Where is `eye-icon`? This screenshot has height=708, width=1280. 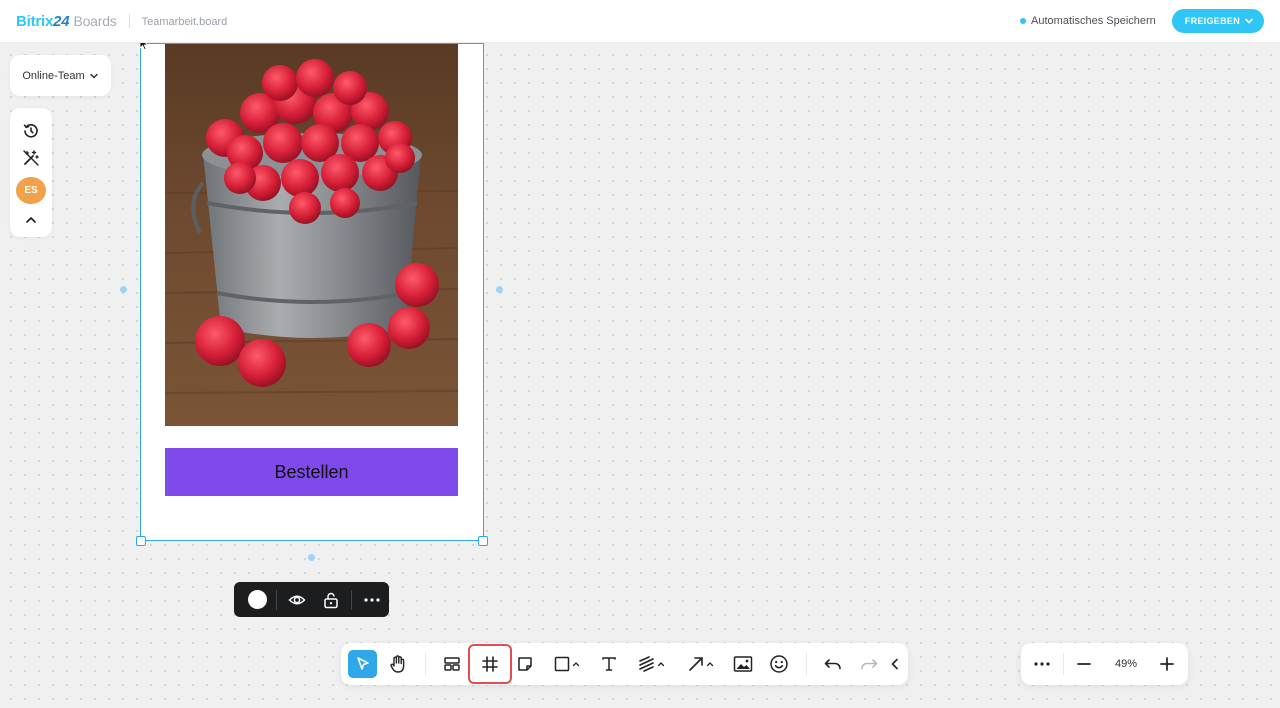
eye-icon is located at coordinates (297, 599).